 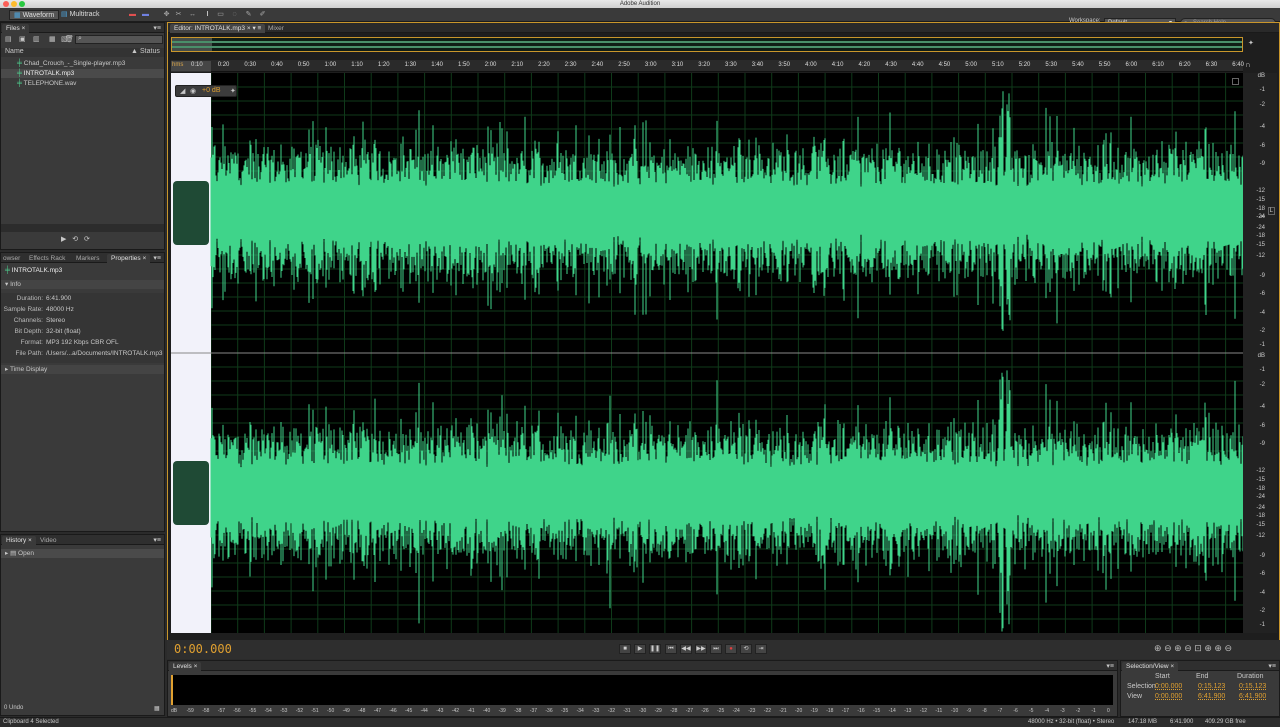 I want to click on zoom-in-time-icon: ⊕, so click(x=1178, y=648).